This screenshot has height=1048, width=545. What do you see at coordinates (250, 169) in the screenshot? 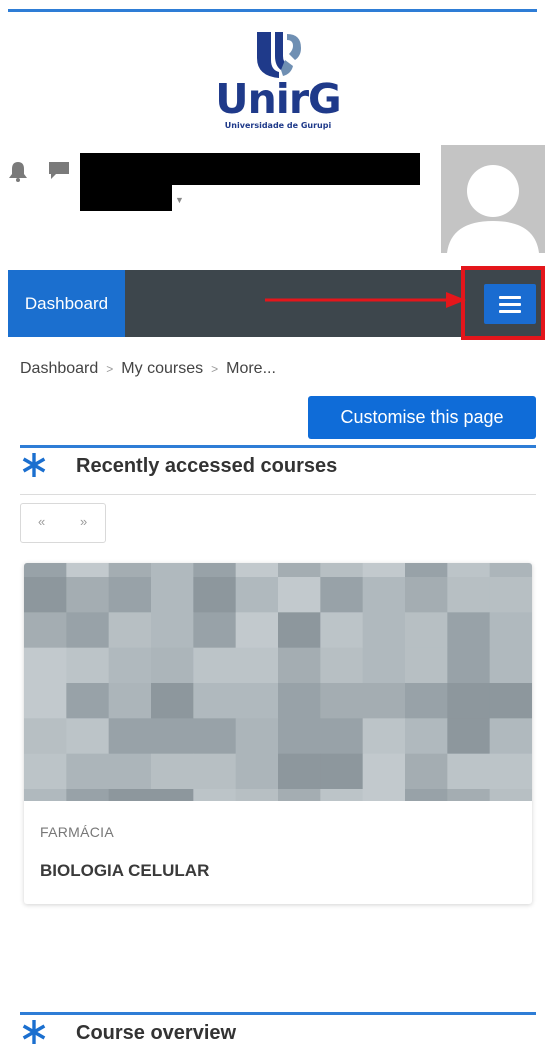
I see `redacted-user-name` at bounding box center [250, 169].